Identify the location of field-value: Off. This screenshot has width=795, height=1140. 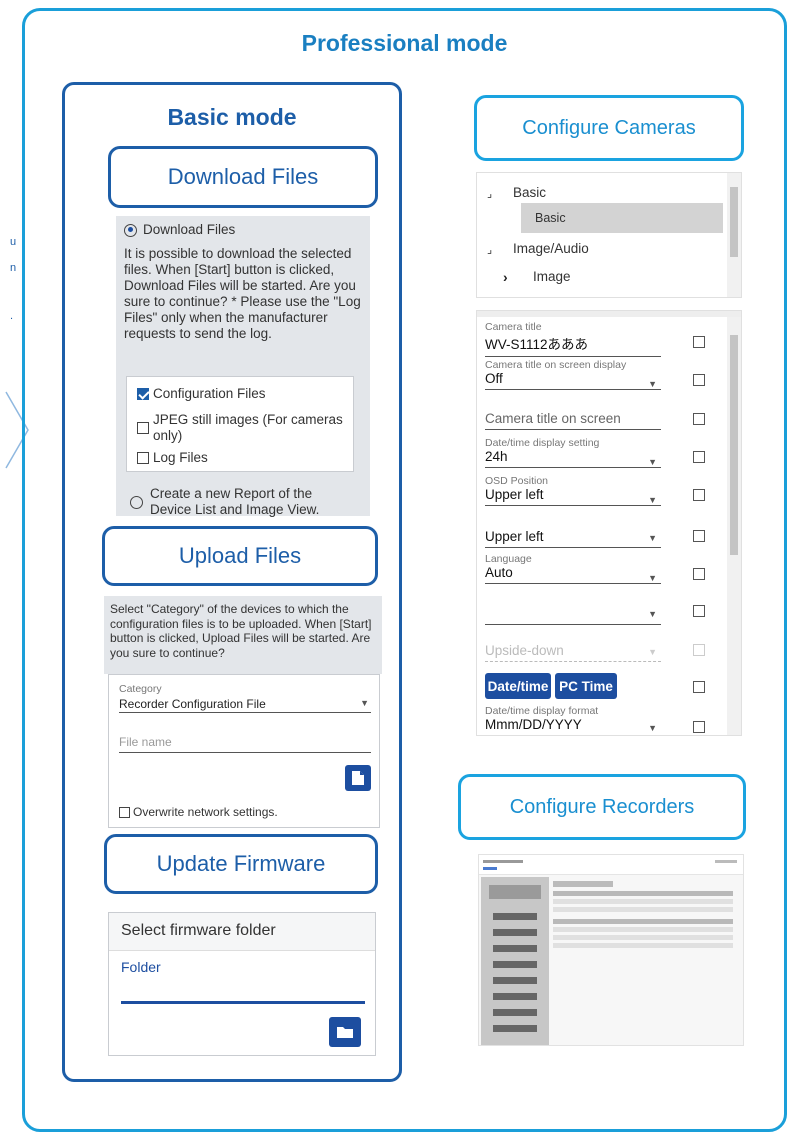
(573, 380).